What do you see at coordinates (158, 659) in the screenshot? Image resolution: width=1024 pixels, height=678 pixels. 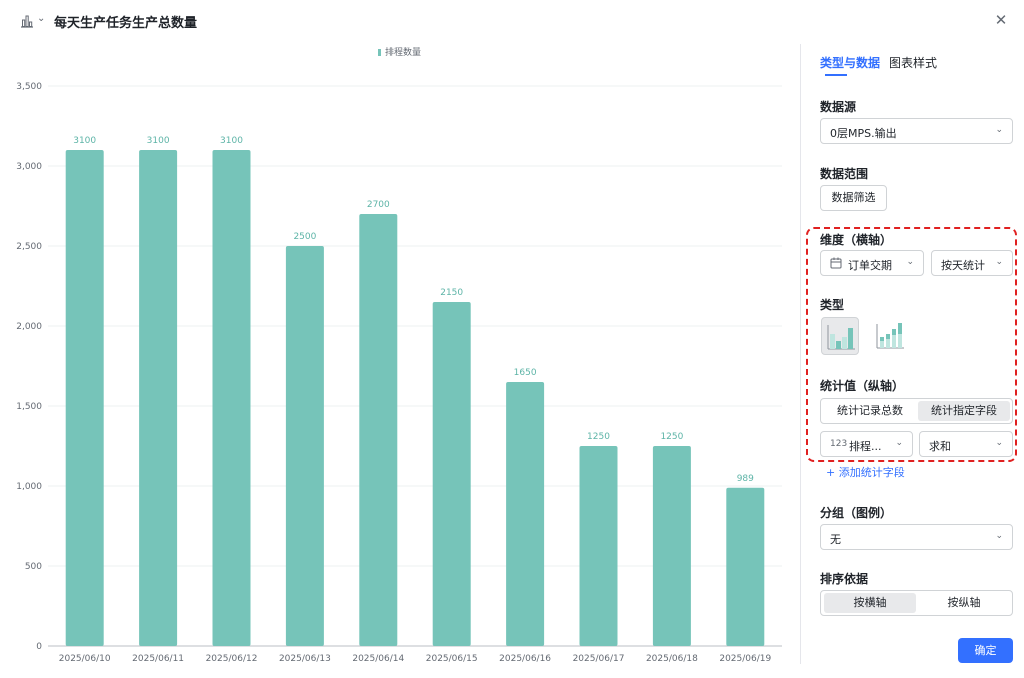 I see `x-tick-label: 2025/06/11` at bounding box center [158, 659].